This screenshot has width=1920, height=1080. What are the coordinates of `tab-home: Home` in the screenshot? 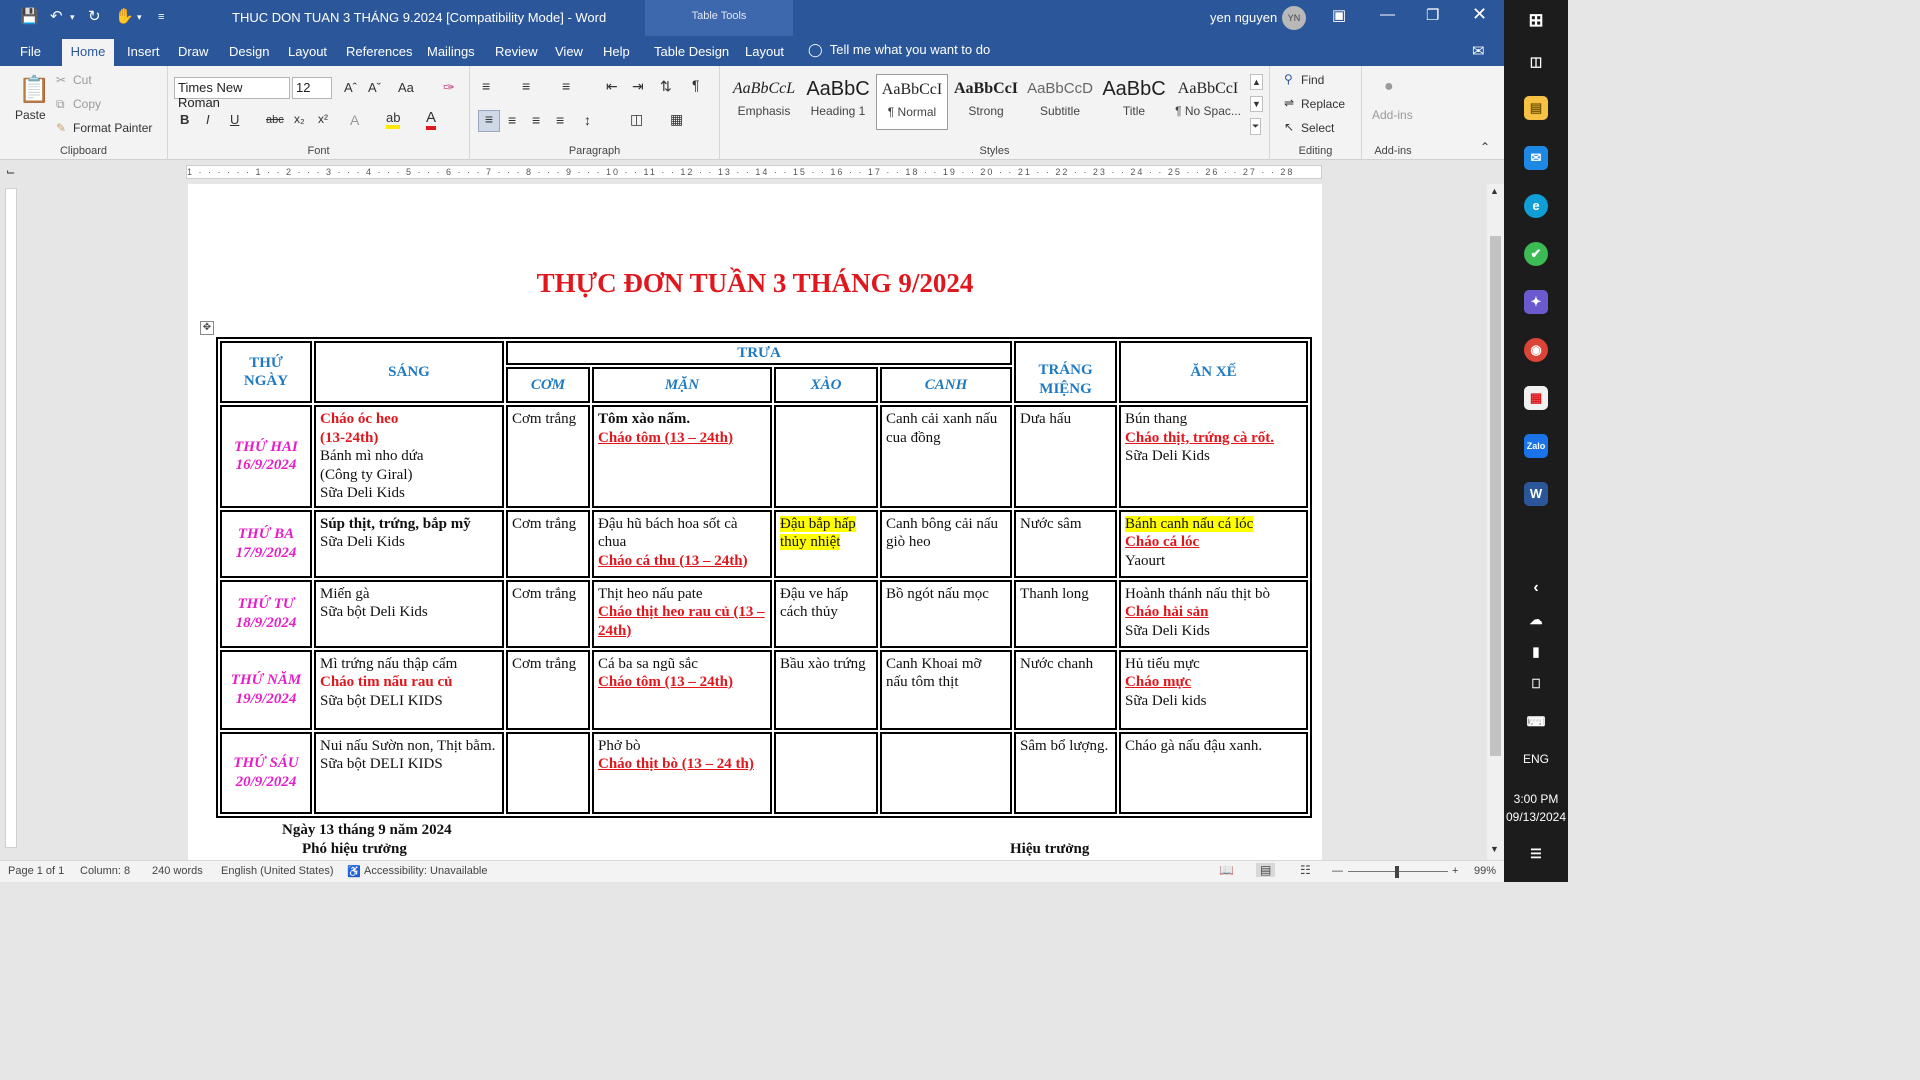 It's located at (88, 52).